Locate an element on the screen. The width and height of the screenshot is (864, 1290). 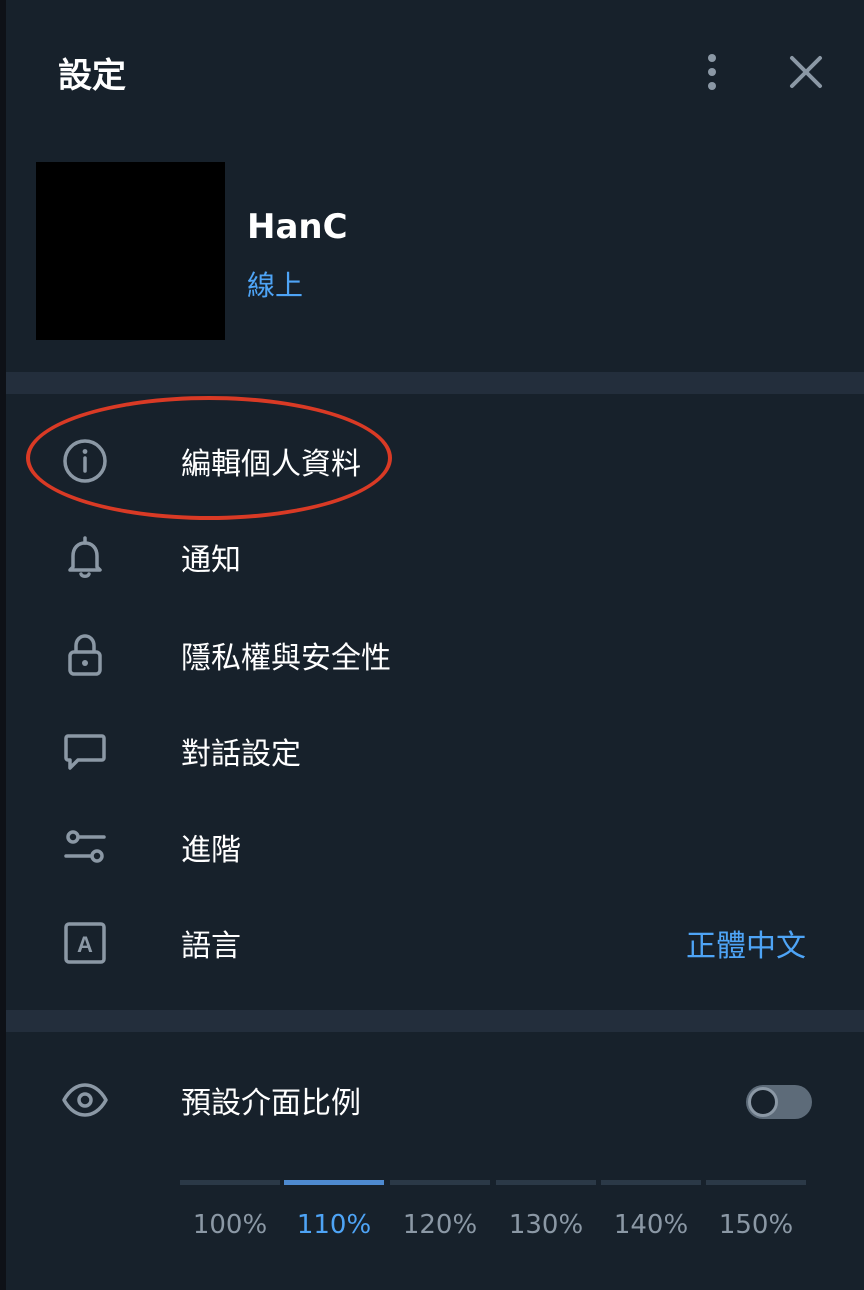
menu-item-label: 語言 is located at coordinates (211, 946).